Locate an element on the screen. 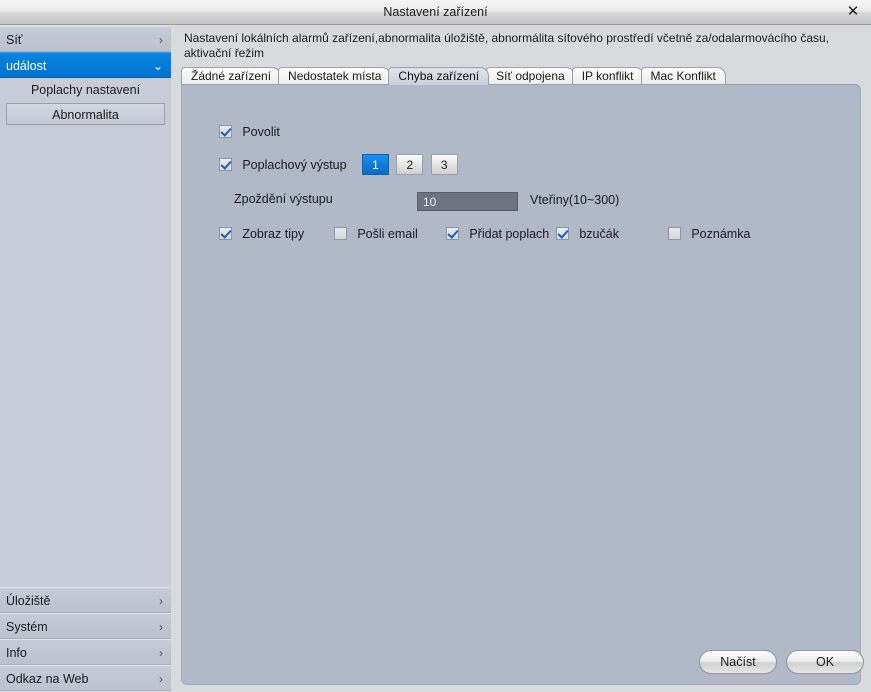 Image resolution: width=871 pixels, height=692 pixels. alarm-output-row: Poplachový výstup is located at coordinates (283, 165).